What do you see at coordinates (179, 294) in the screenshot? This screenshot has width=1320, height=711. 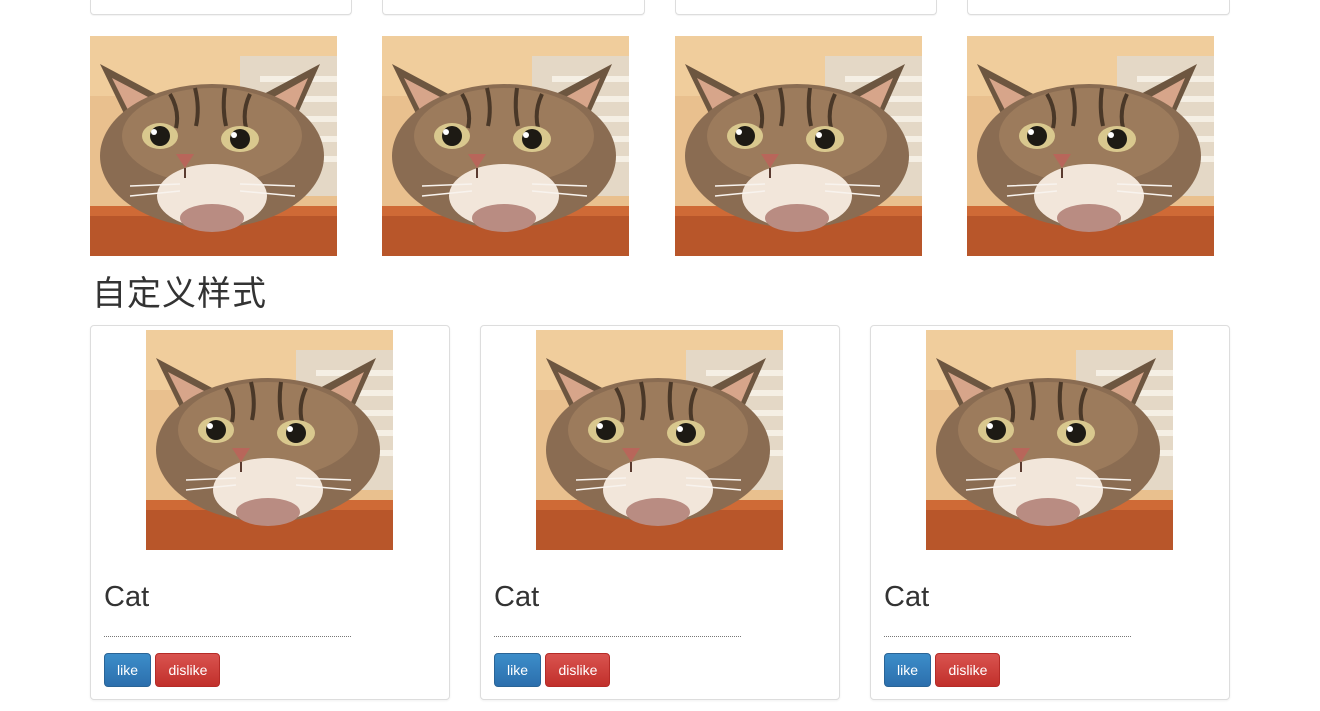 I see `section-heading: 自定义样式` at bounding box center [179, 294].